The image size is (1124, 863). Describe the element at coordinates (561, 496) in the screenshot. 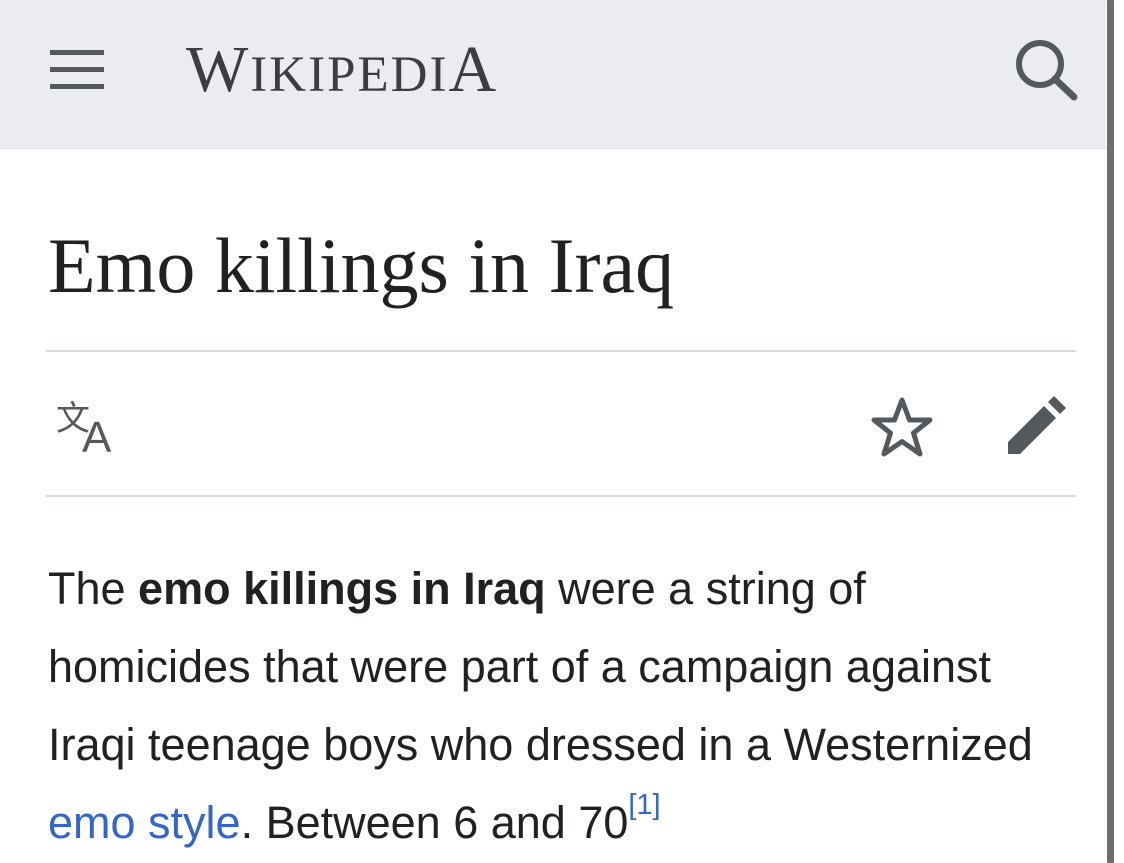

I see `actions-divider` at that location.